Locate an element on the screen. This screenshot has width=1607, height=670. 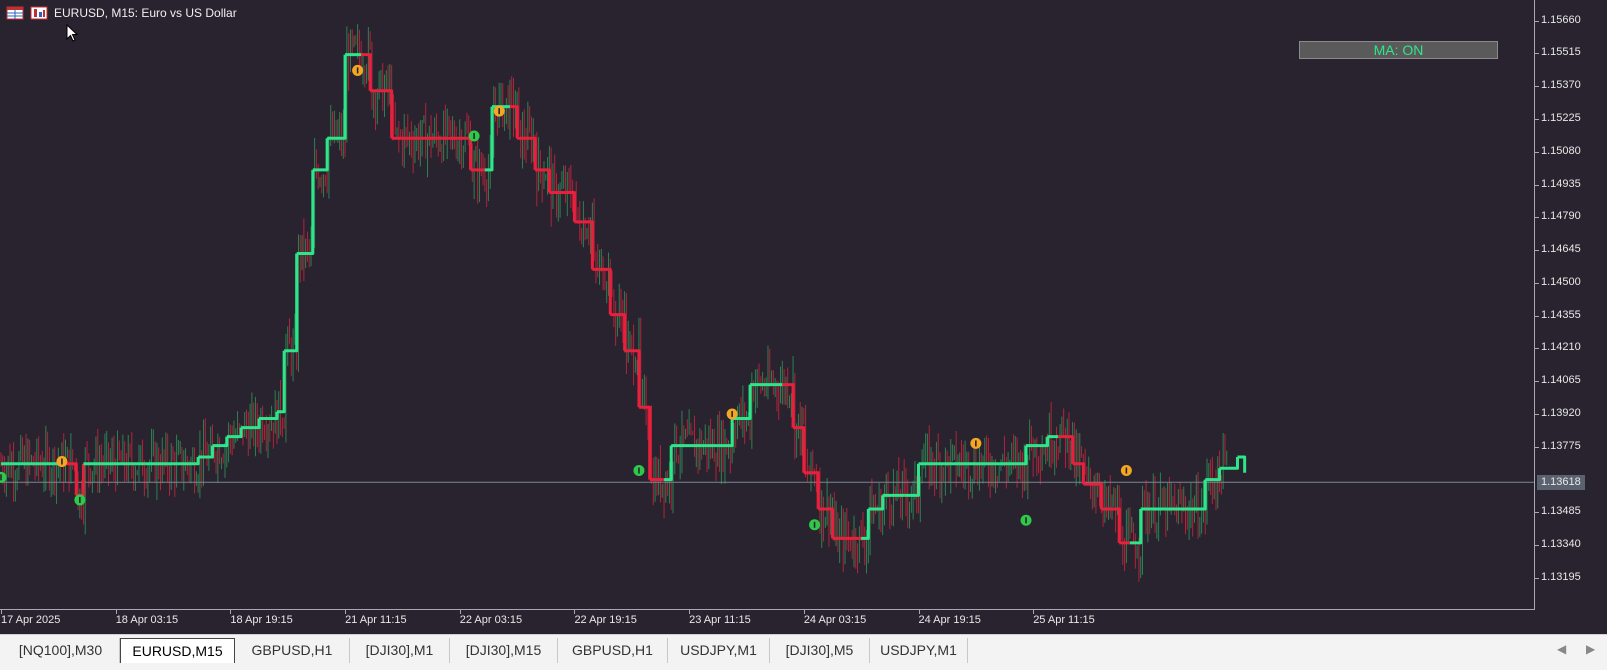
price-tick-label: 1.13775 is located at coordinates (1558, 445).